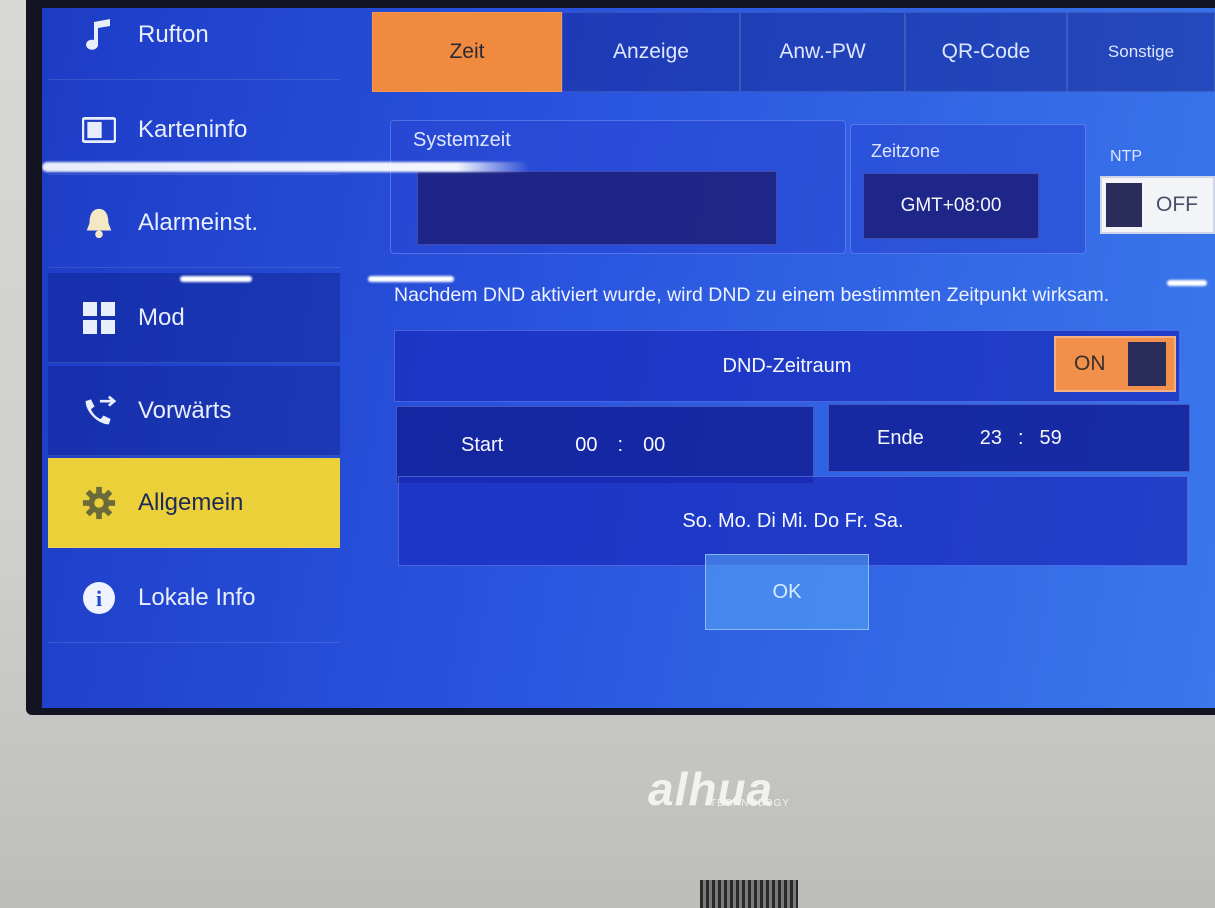  What do you see at coordinates (605, 445) in the screenshot?
I see `start-time-row: Start 00 : 00` at bounding box center [605, 445].